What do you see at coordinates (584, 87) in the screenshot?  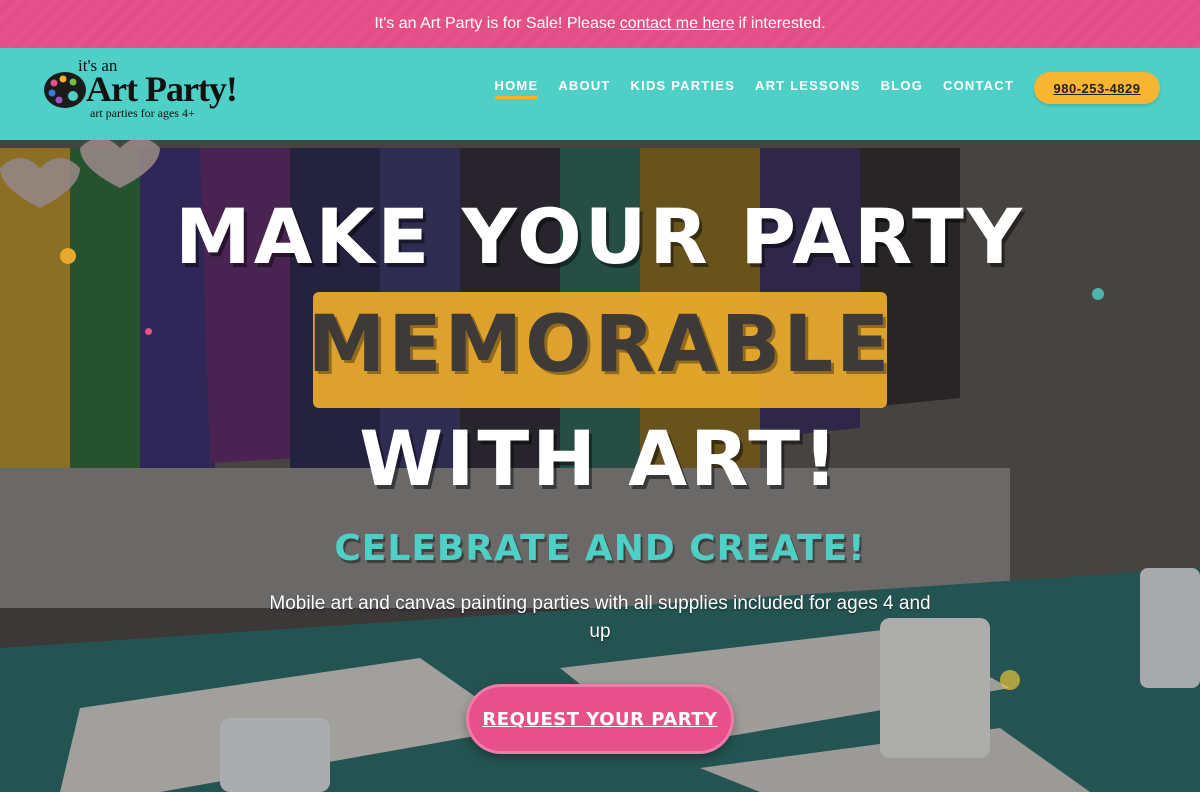 I see `nav-about: ABOUT` at bounding box center [584, 87].